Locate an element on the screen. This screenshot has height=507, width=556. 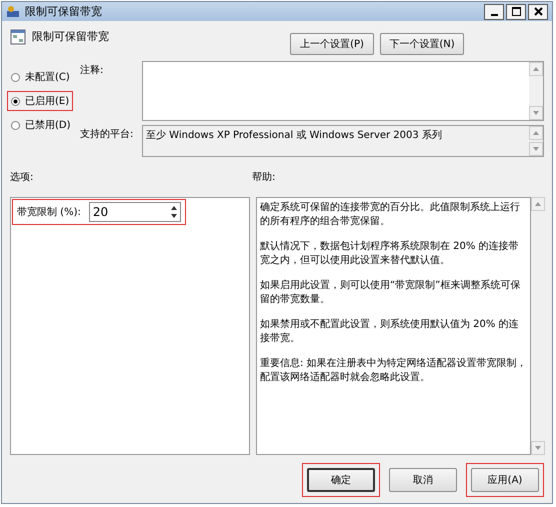
spin-up-icon is located at coordinates (173, 208).